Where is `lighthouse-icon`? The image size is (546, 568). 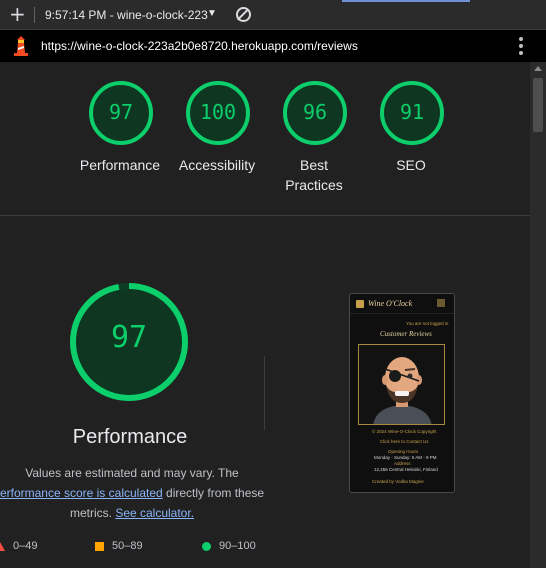
lighthouse-icon is located at coordinates (21, 46).